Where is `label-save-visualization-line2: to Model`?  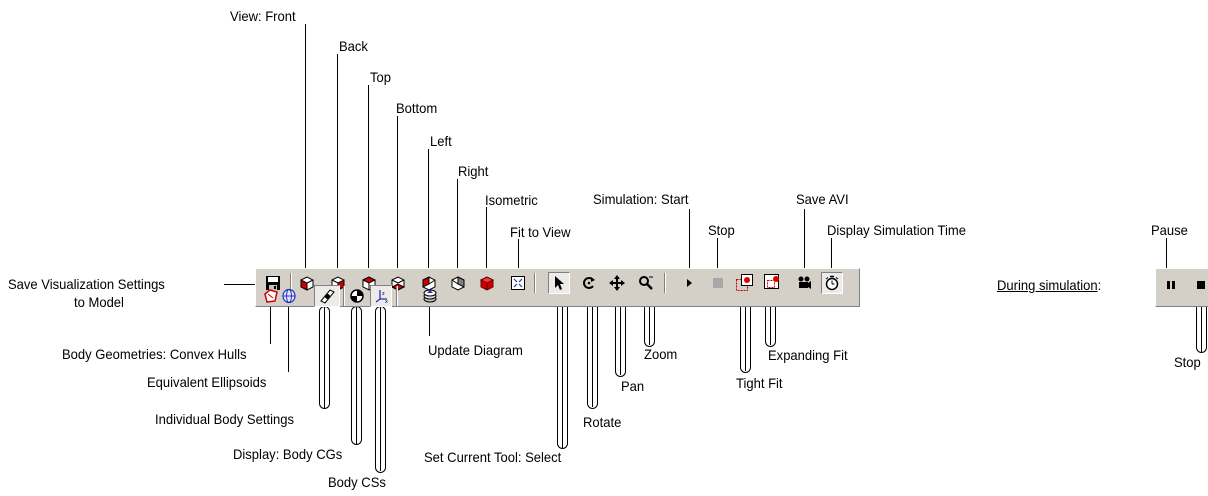 label-save-visualization-line2: to Model is located at coordinates (99, 302).